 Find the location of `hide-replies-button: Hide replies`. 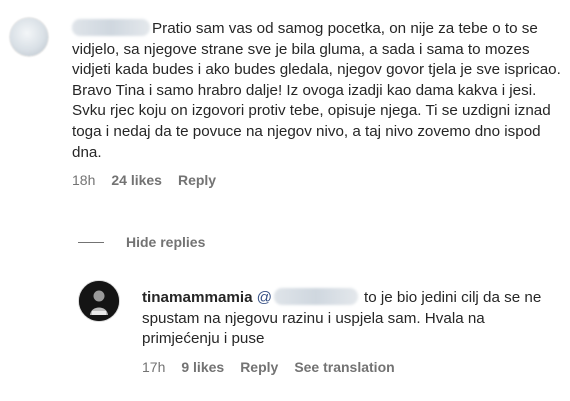

hide-replies-button: Hide replies is located at coordinates (141, 242).